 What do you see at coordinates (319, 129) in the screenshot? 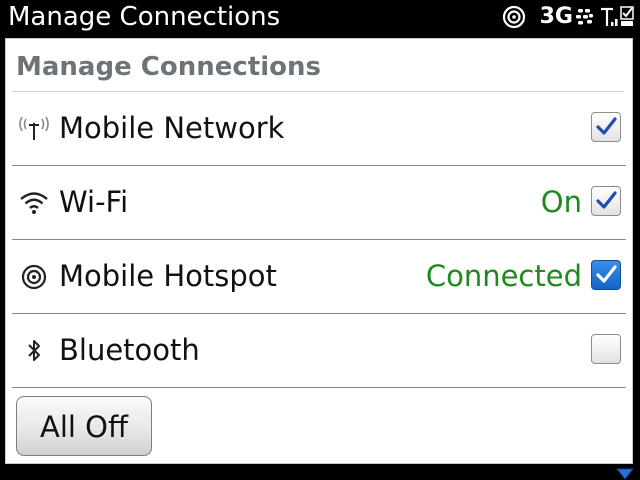
I see `connection-row-mobile-network: Mobile Network` at bounding box center [319, 129].